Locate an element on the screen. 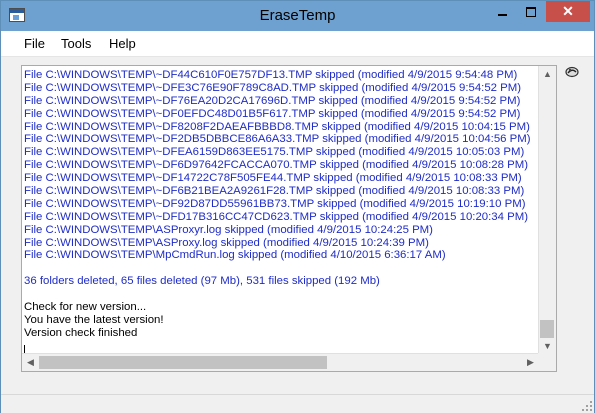  maximize-button is located at coordinates (530, 11).